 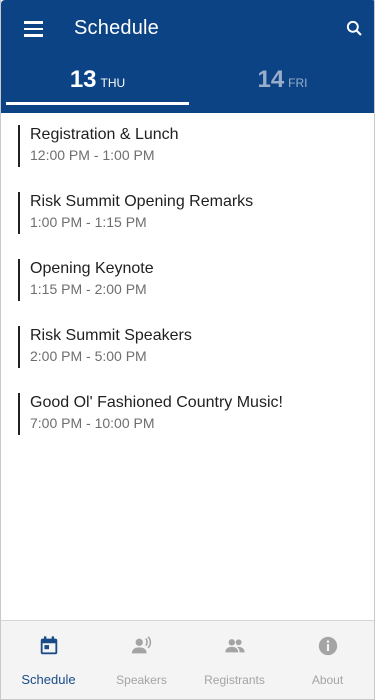 What do you see at coordinates (33, 29) in the screenshot?
I see `menu-button` at bounding box center [33, 29].